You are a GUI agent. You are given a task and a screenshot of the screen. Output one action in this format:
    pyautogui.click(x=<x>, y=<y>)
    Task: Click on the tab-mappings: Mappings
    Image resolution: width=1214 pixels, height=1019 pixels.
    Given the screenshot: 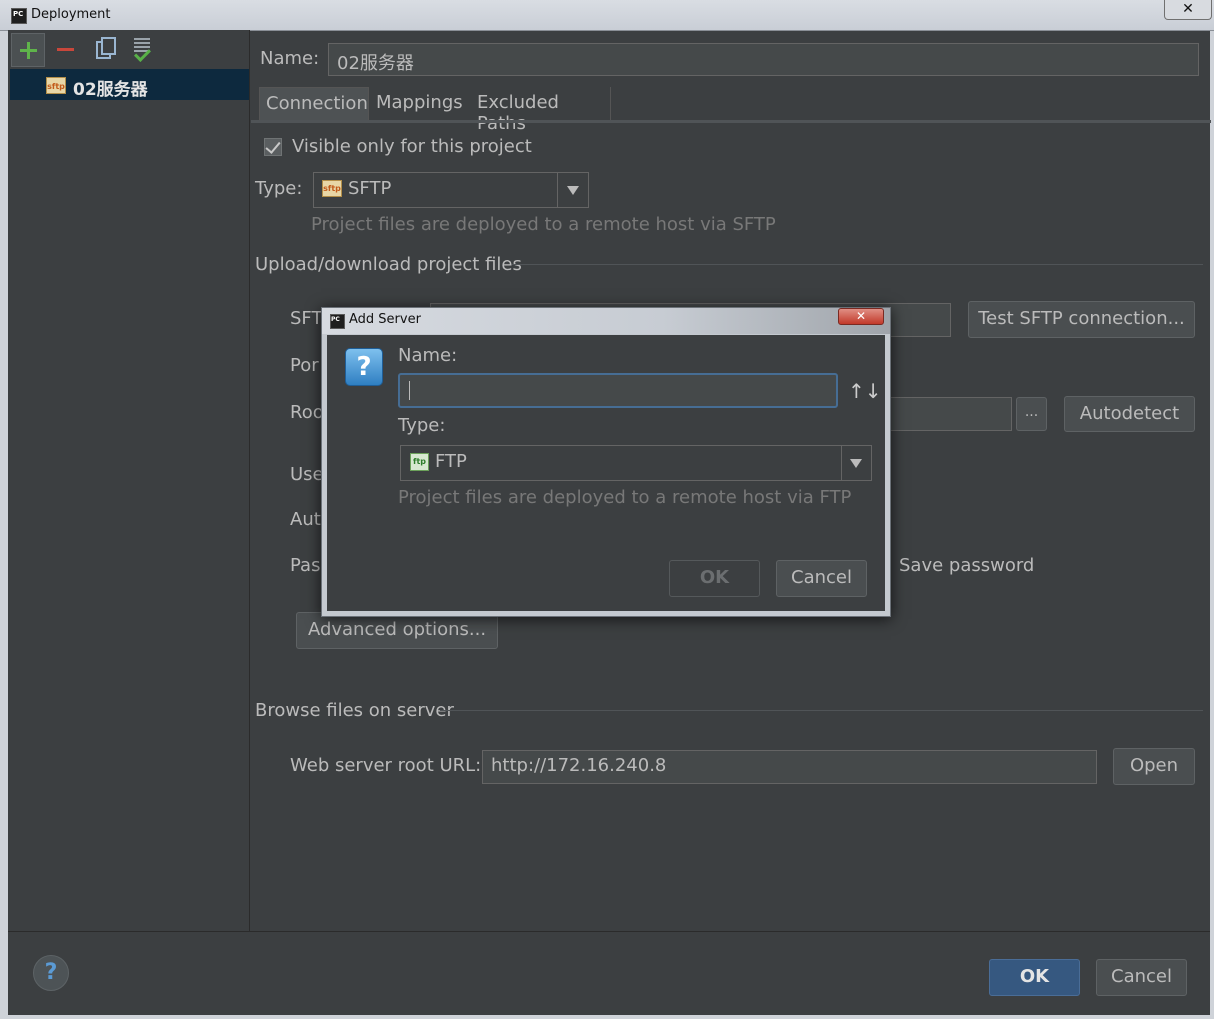 What is the action you would take?
    pyautogui.click(x=420, y=104)
    